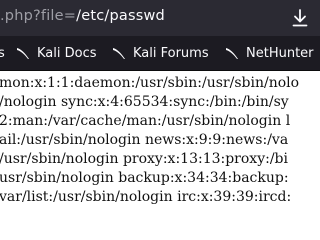 The height and width of the screenshot is (240, 320). I want to click on bookmark-kali-docs: Kali Docs, so click(56, 53).